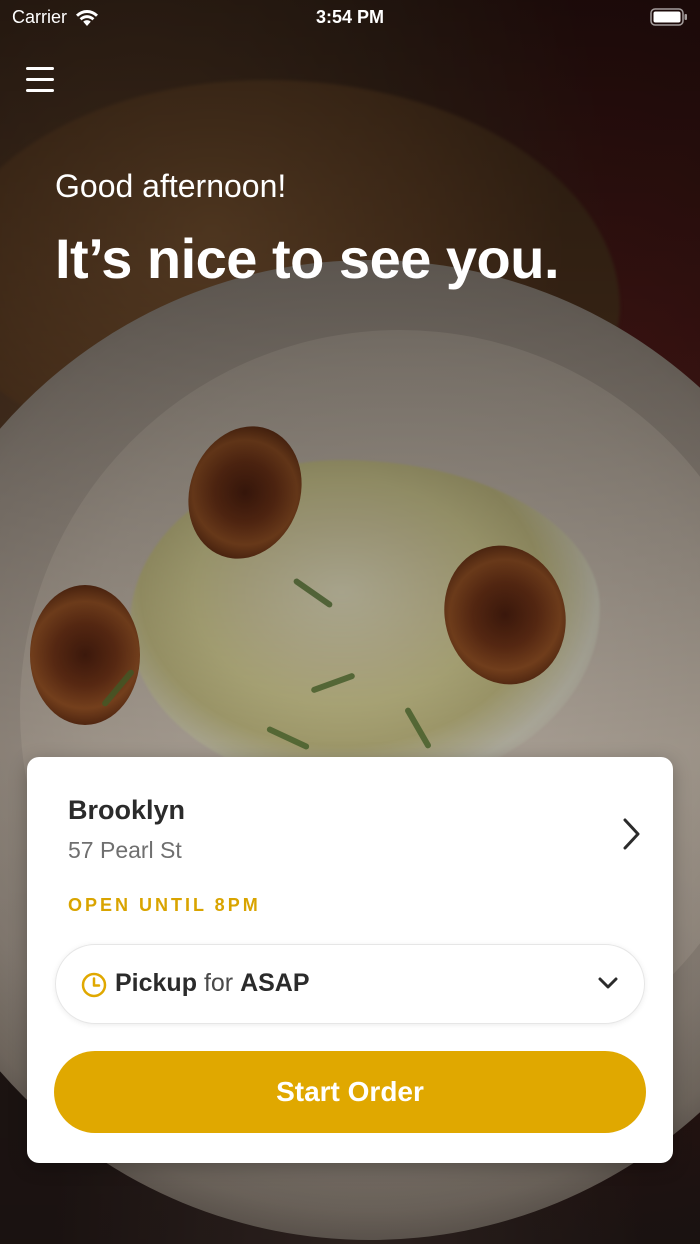 The height and width of the screenshot is (1244, 700). What do you see at coordinates (41, 80) in the screenshot?
I see `hamburger-menu-icon` at bounding box center [41, 80].